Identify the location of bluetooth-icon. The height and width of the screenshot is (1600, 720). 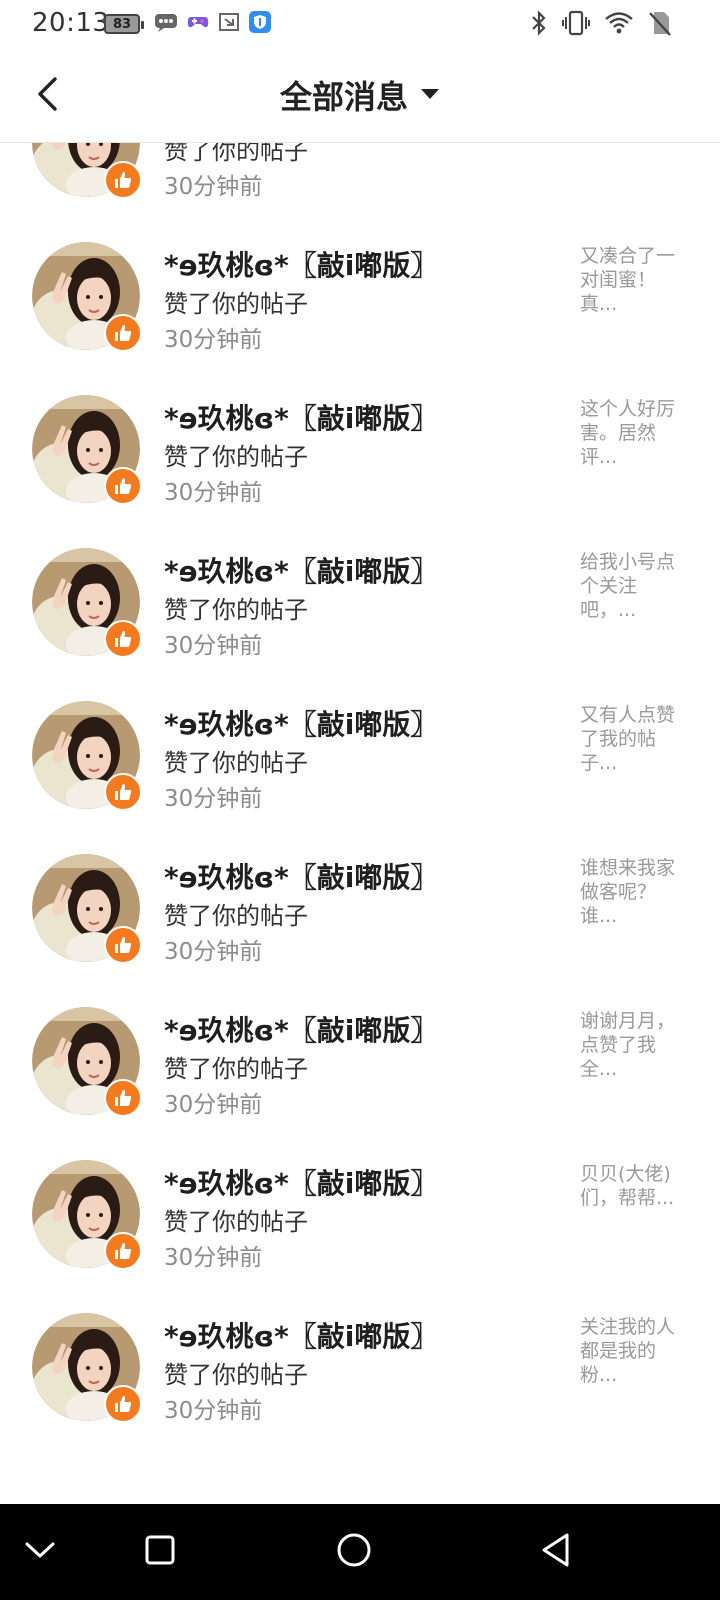
(539, 25).